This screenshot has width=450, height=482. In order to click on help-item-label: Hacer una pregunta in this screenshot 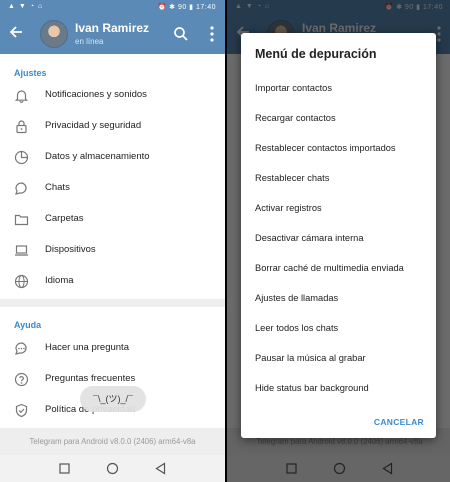, I will do `click(87, 347)`.